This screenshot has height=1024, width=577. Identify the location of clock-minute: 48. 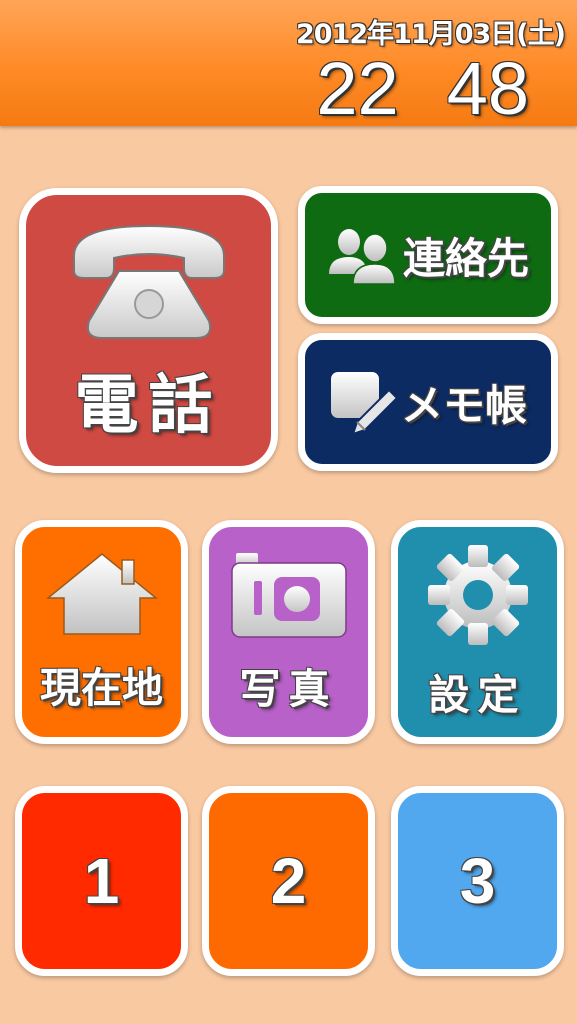
(487, 88).